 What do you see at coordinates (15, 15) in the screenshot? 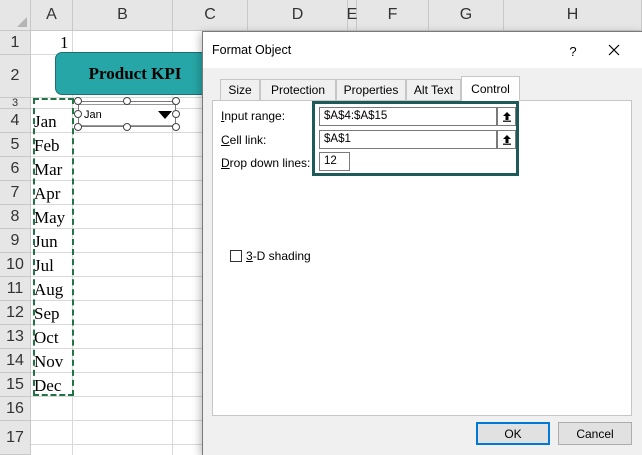
I see `select-all-corner` at bounding box center [15, 15].